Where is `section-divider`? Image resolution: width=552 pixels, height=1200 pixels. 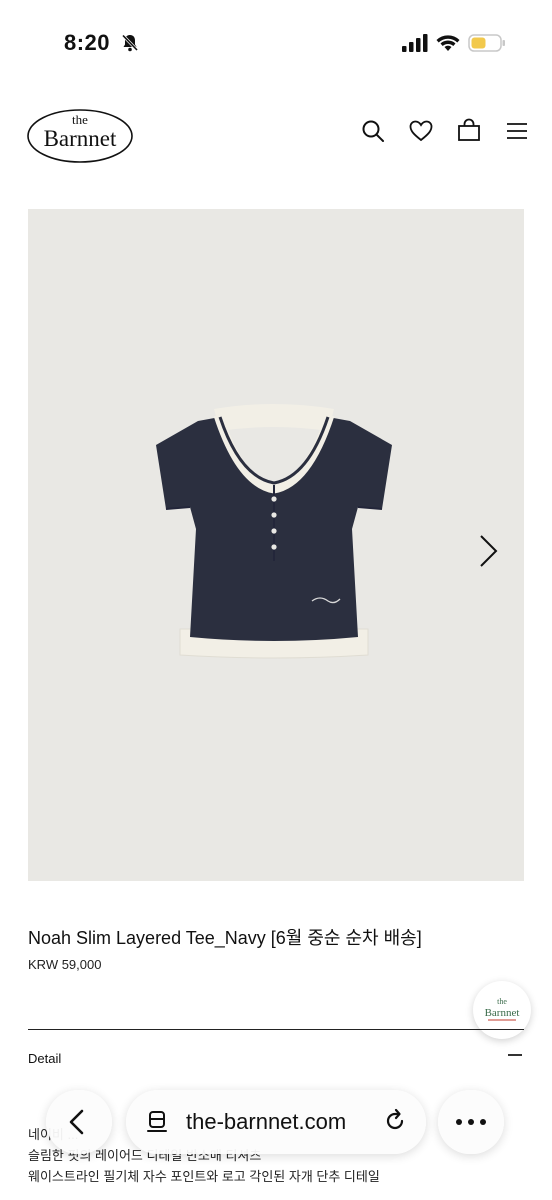 section-divider is located at coordinates (276, 1029).